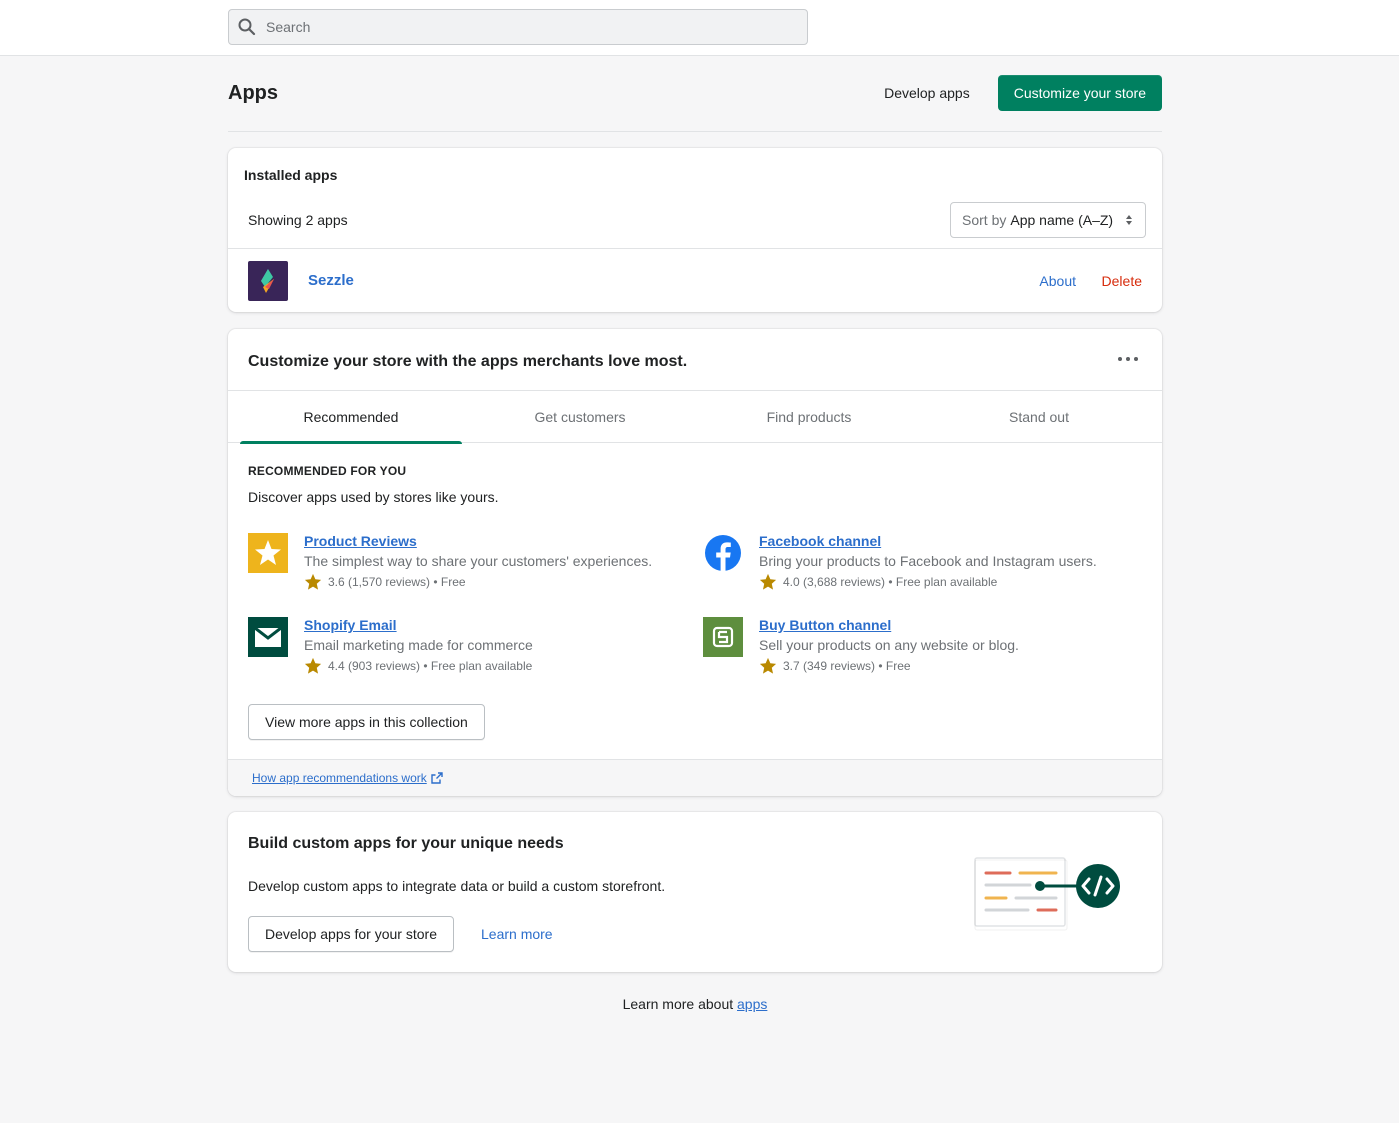  What do you see at coordinates (247, 27) in the screenshot?
I see `search-icon` at bounding box center [247, 27].